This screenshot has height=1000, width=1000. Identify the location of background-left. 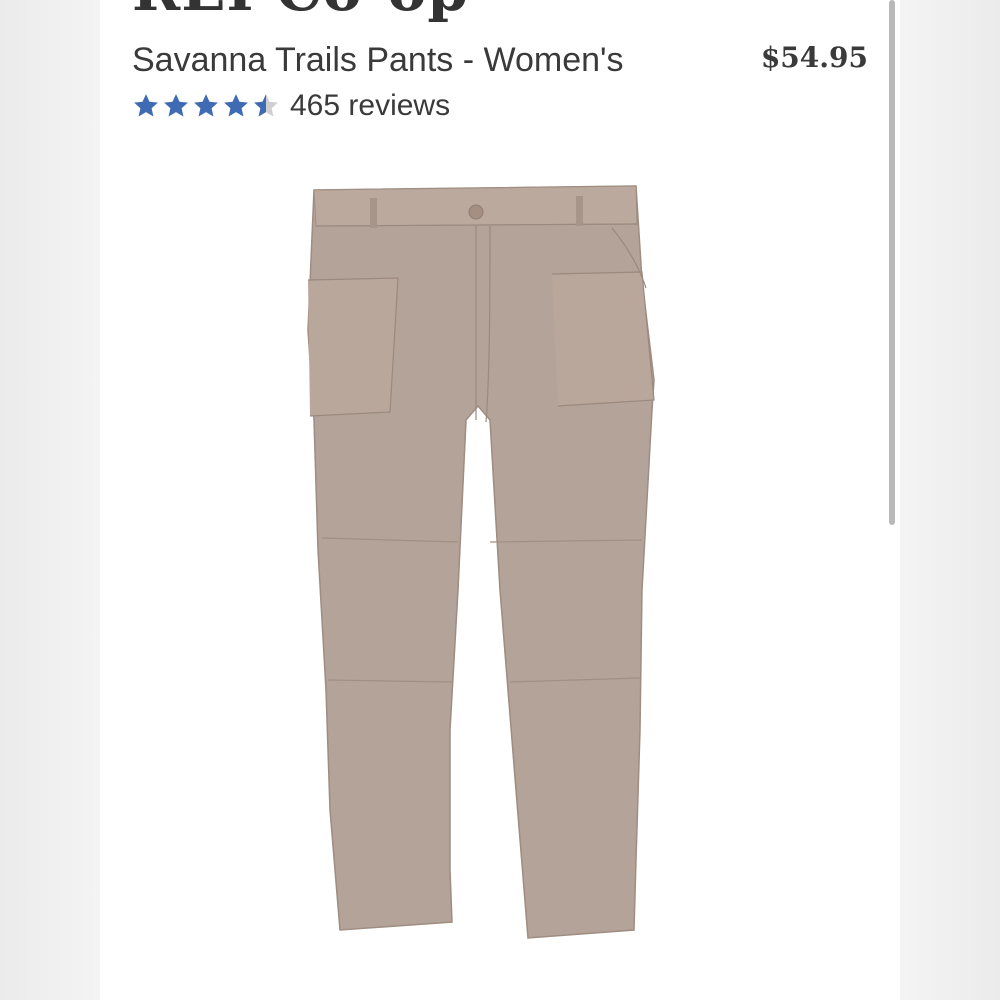
(50, 500).